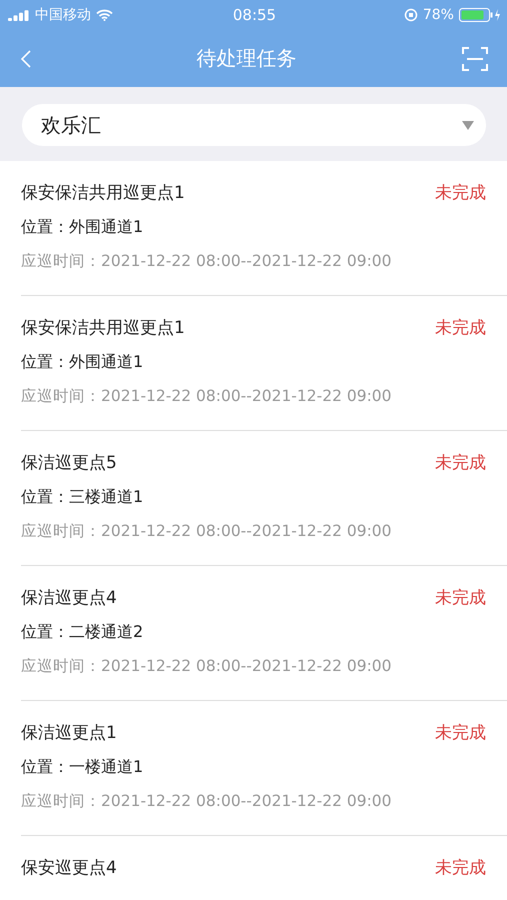 Image resolution: width=507 pixels, height=900 pixels. I want to click on task-item: 保洁巡更点1 未完成 位置：一楼通道1 应巡时间：2021-12-22 08:00--2021-12-22 09:00, so click(264, 768).